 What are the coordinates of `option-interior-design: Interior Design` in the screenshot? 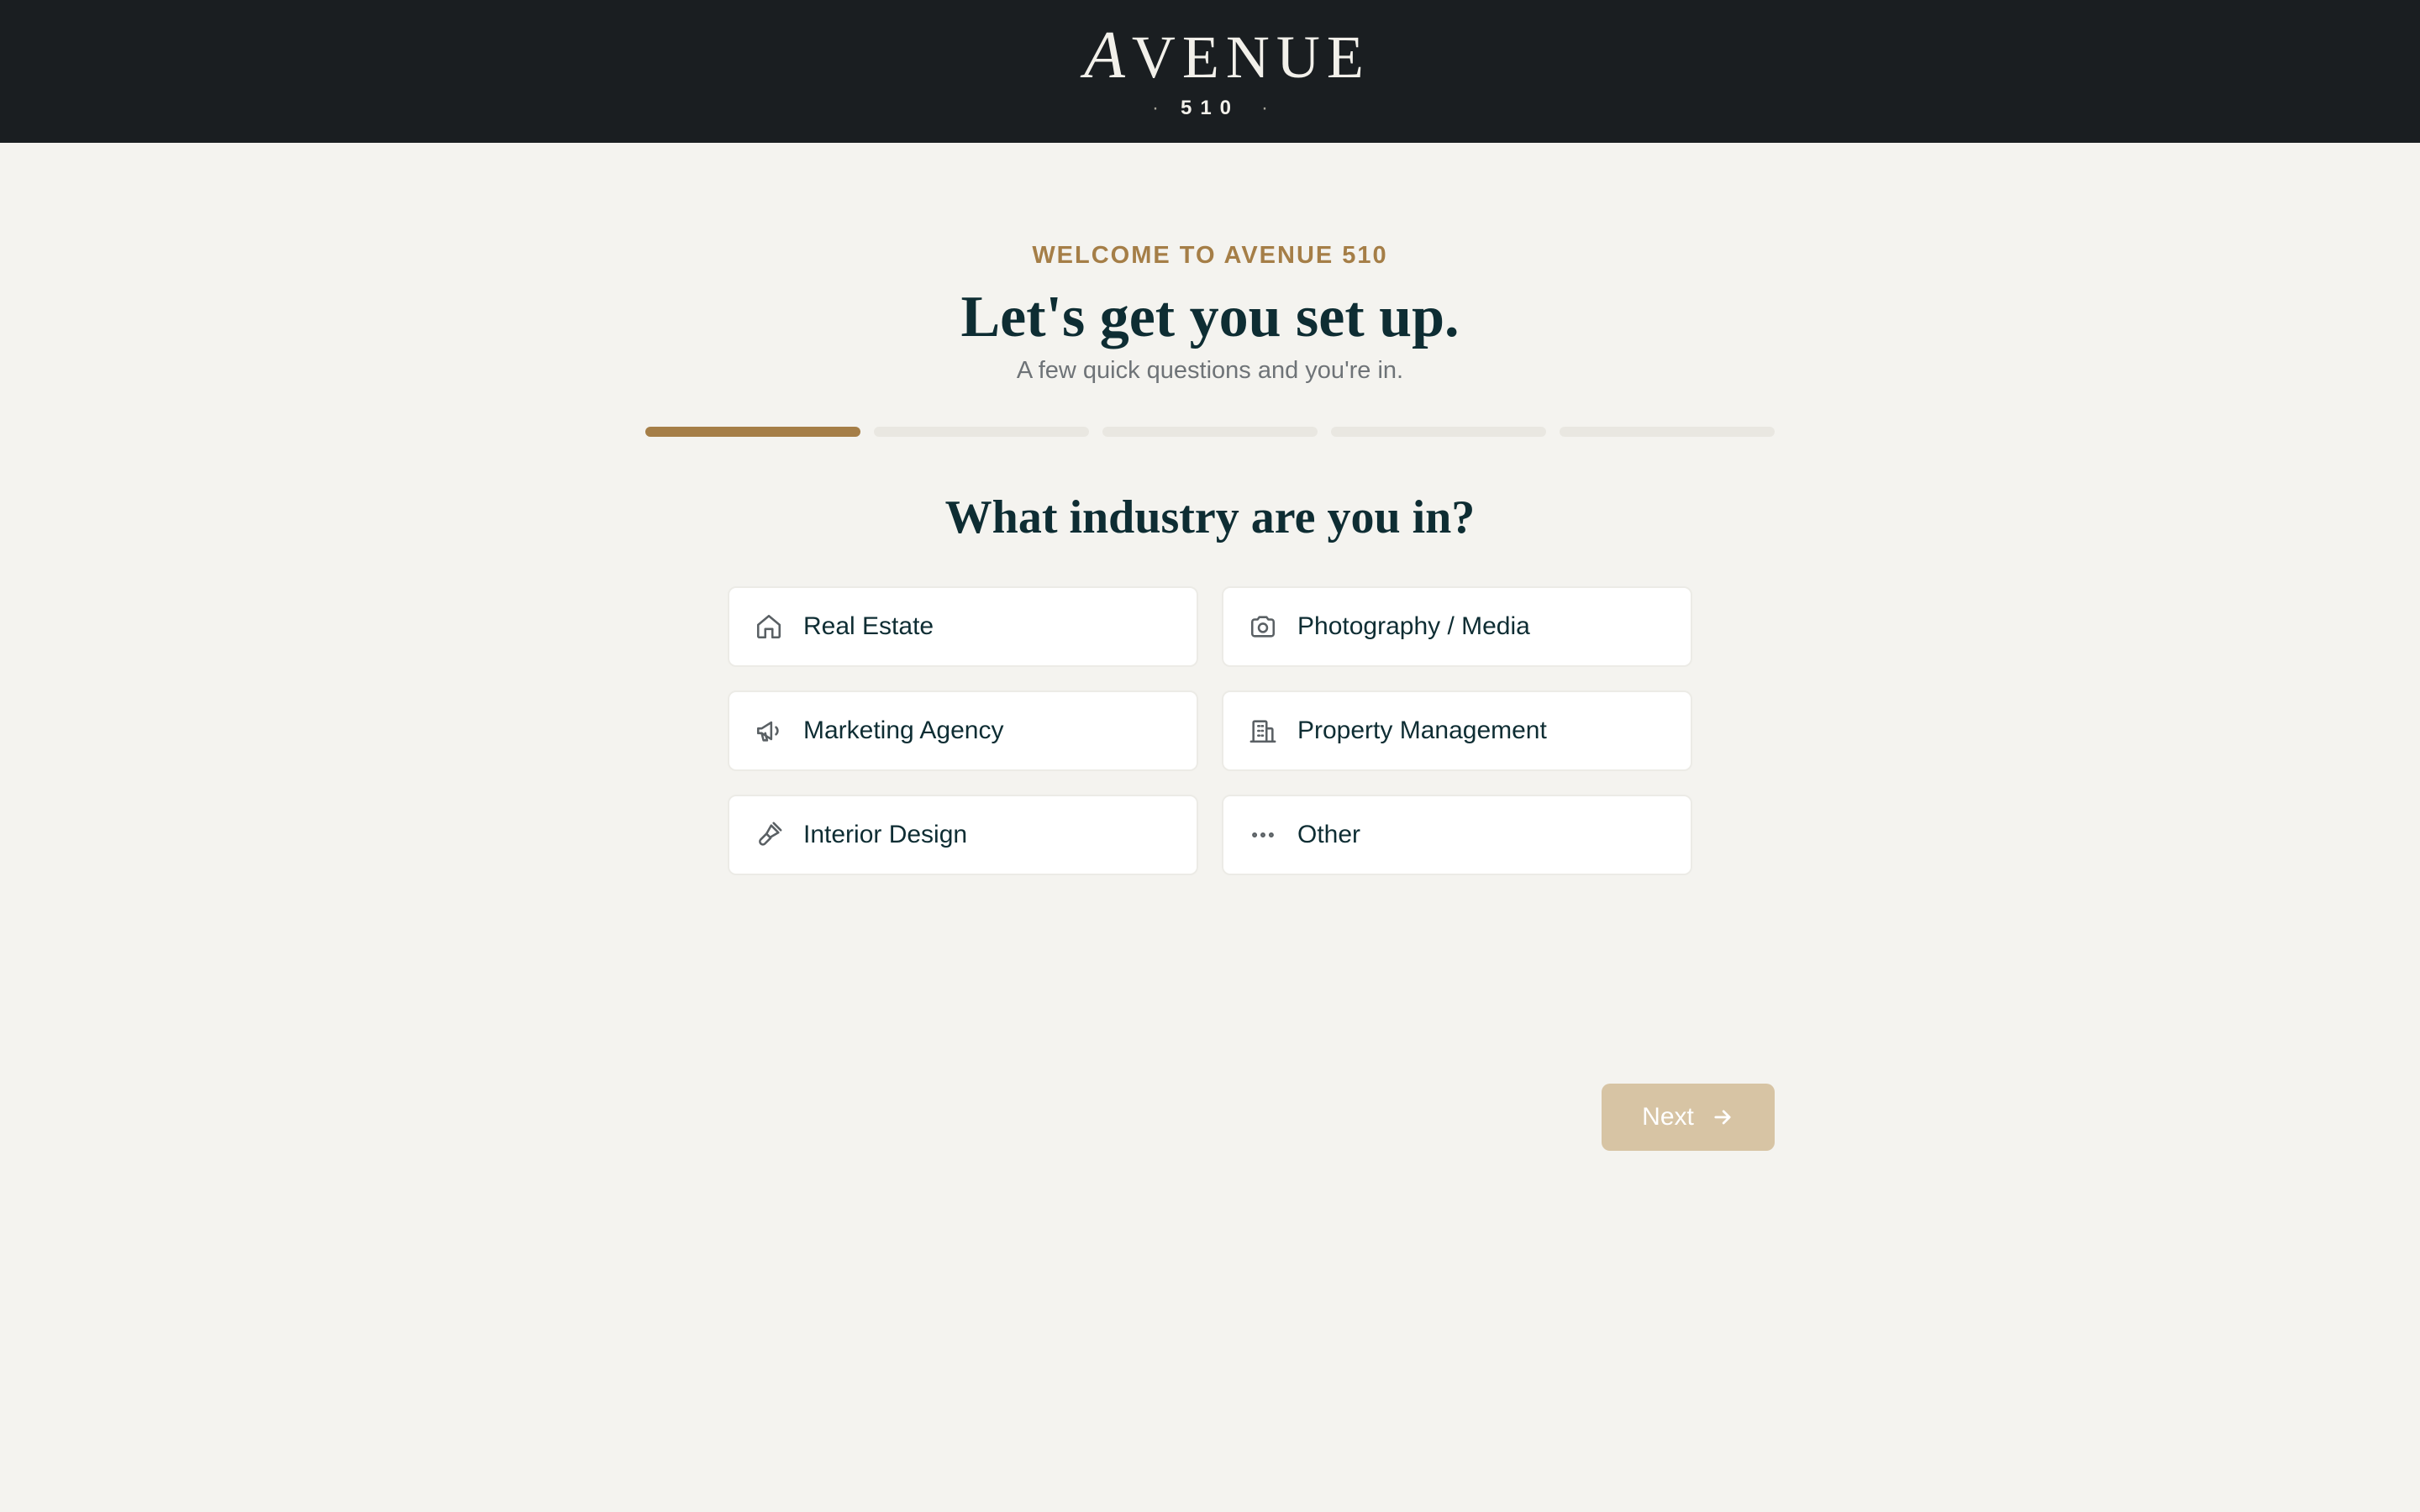 It's located at (963, 835).